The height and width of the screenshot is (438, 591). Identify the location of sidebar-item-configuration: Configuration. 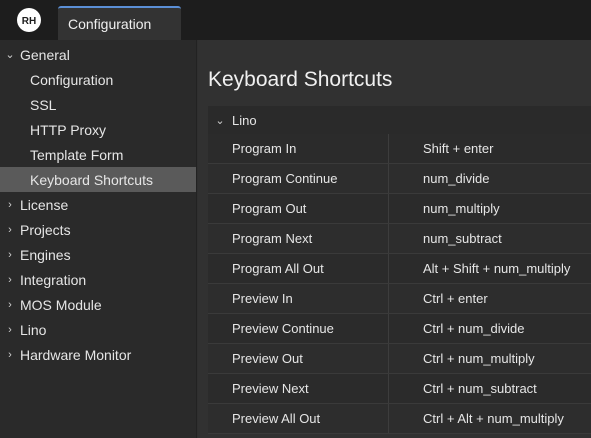
(98, 79).